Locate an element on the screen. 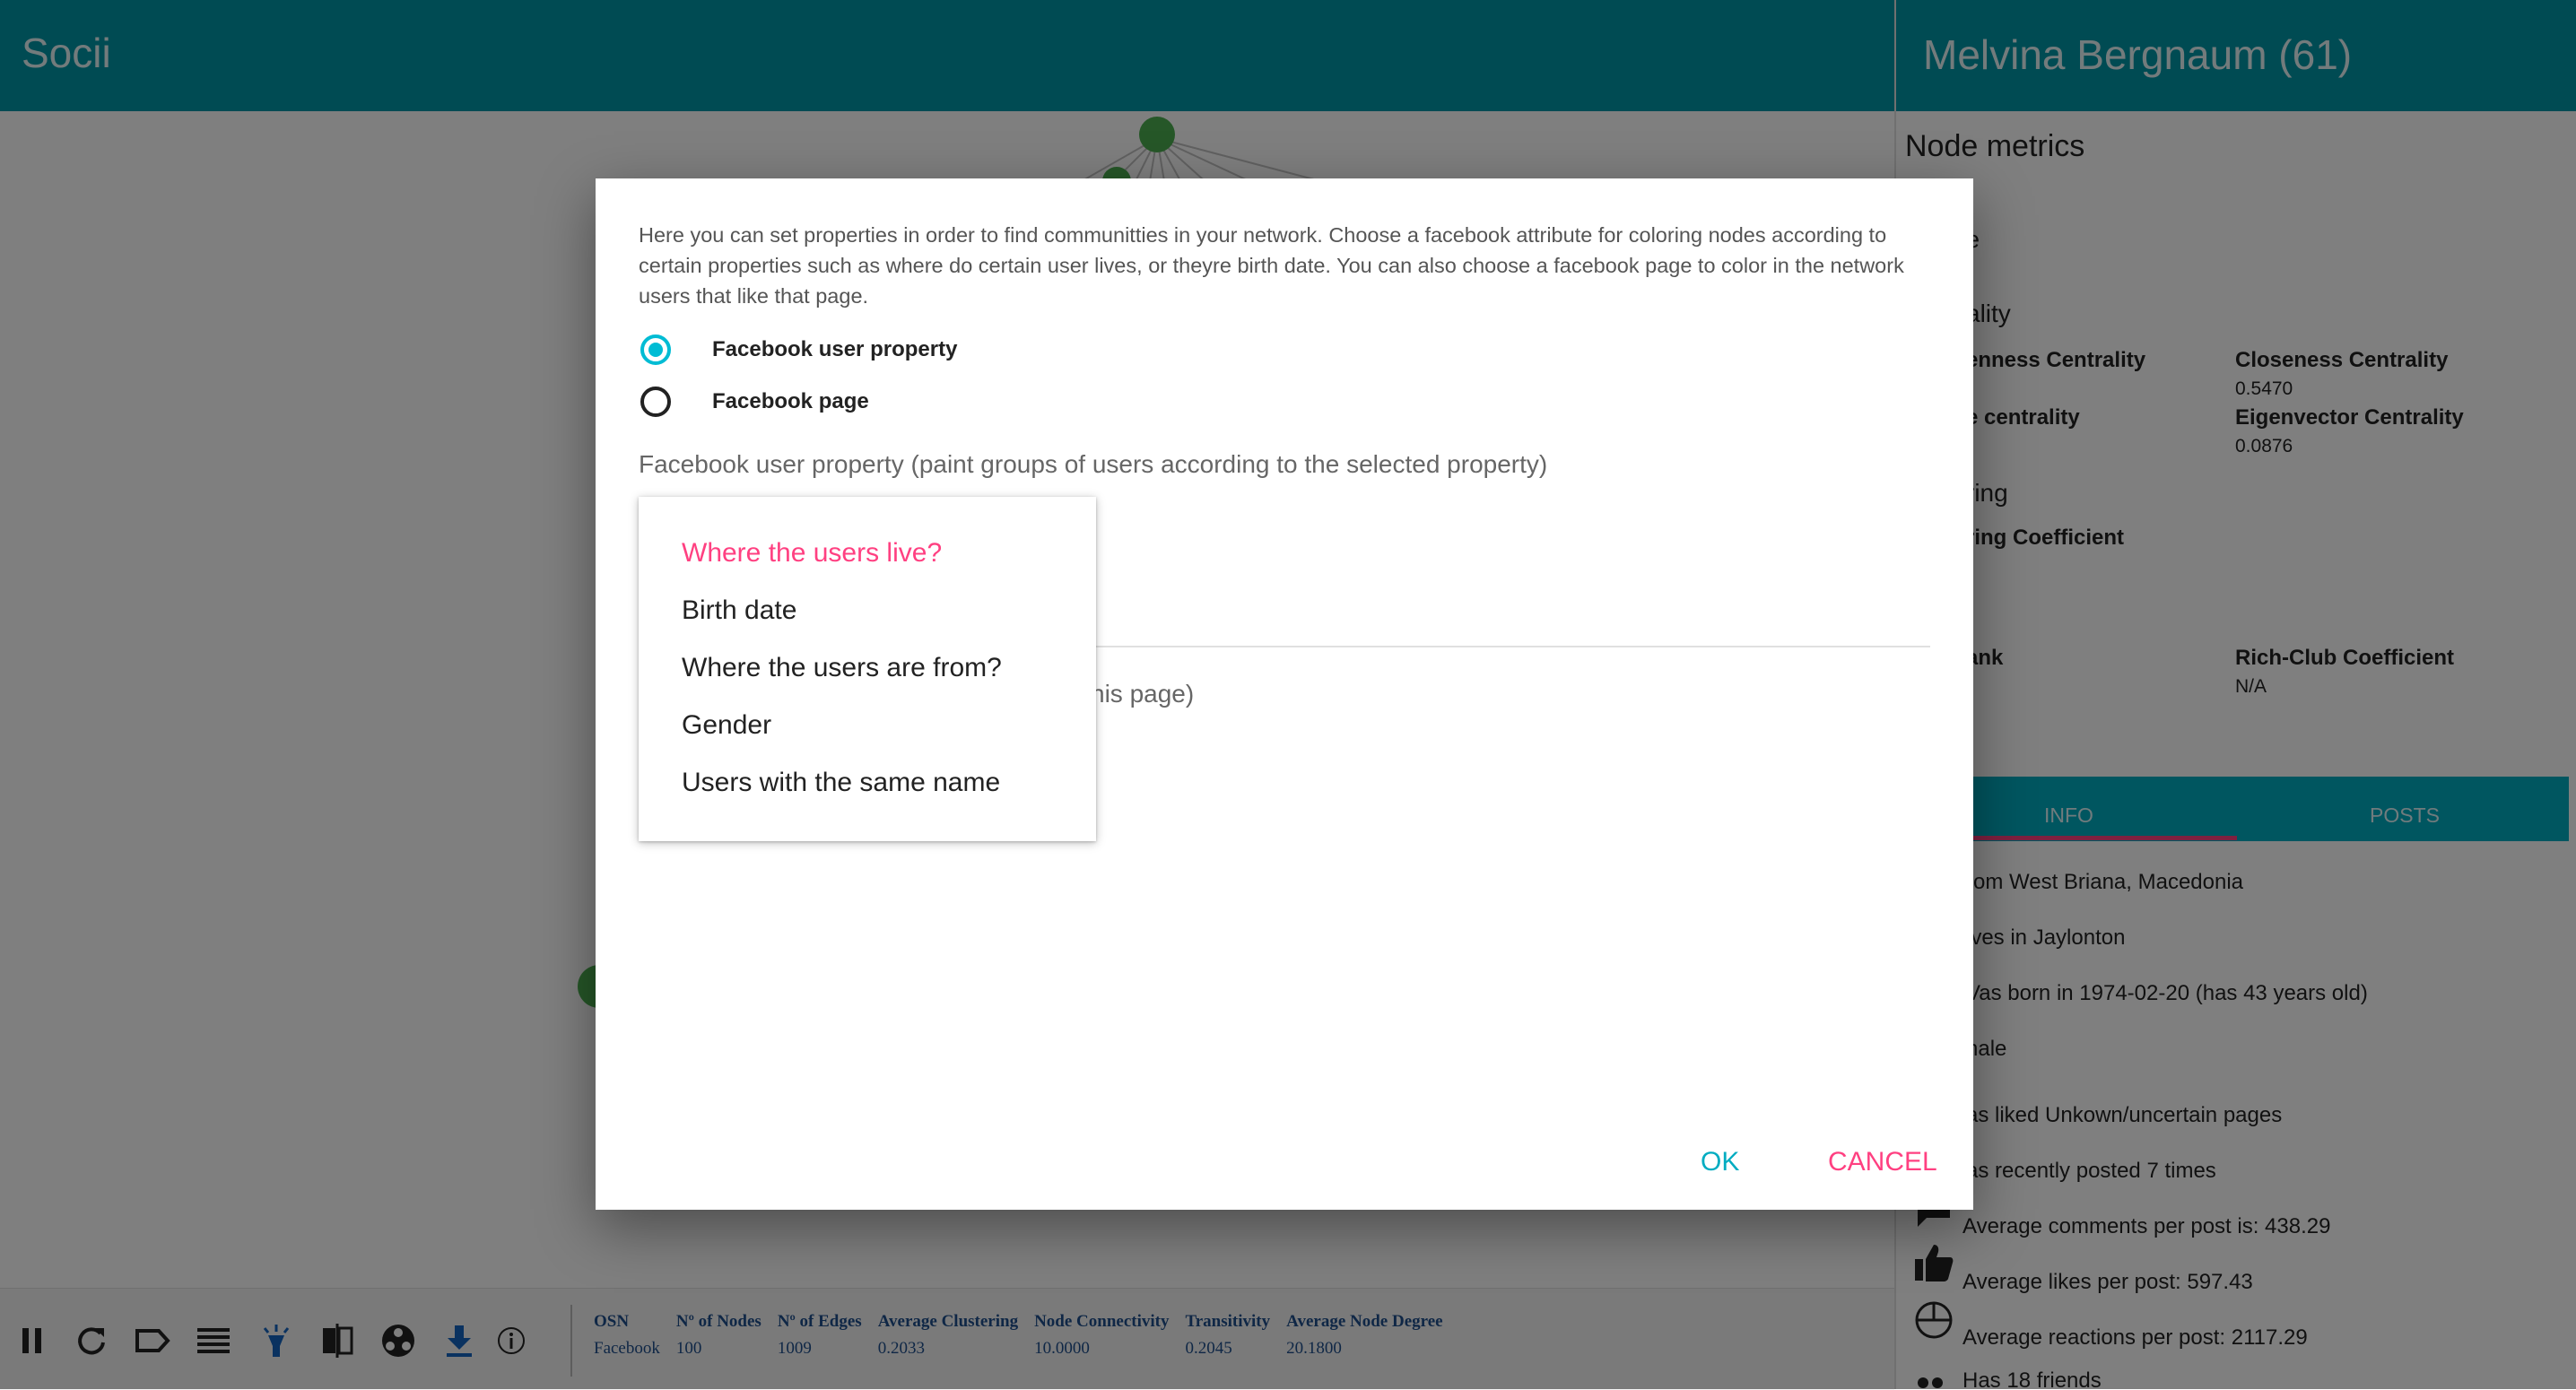 The height and width of the screenshot is (1390, 2576). radio-label: Facebook user property is located at coordinates (835, 349).